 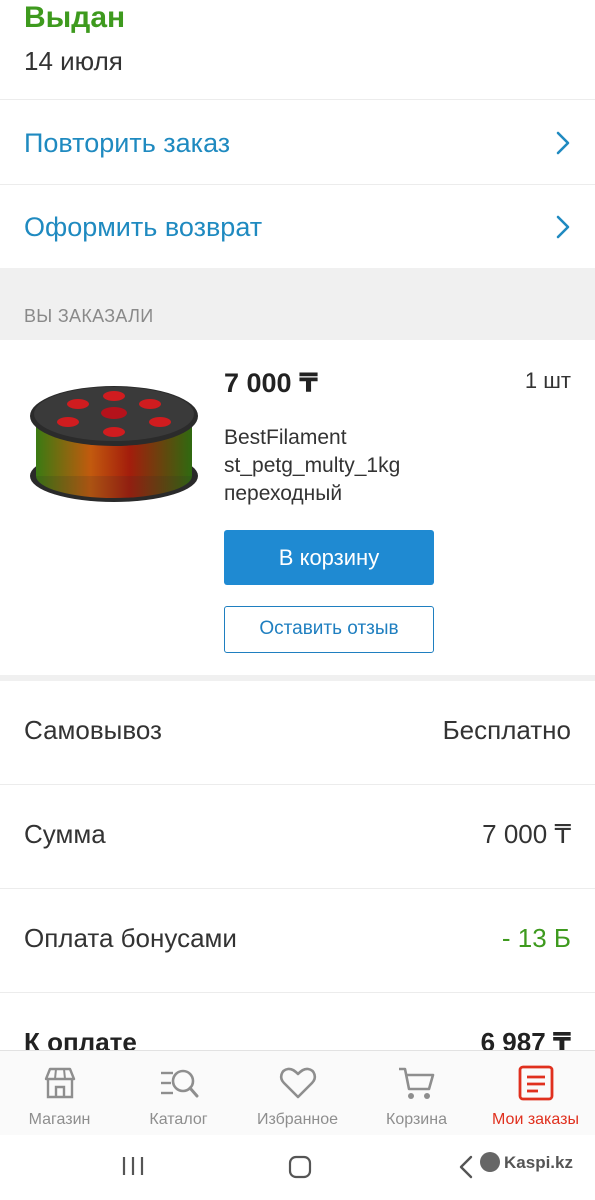 I want to click on summary-value: 7 000 ₸, so click(x=526, y=834).